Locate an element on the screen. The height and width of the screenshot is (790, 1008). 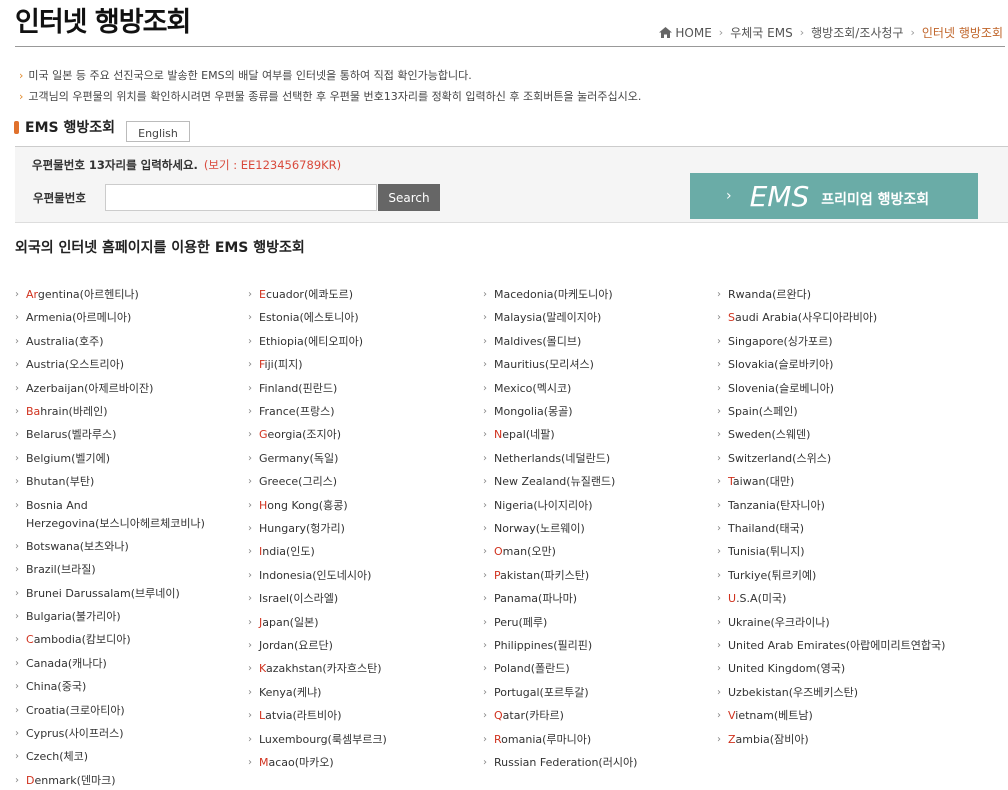
country-name: Macedonia(마케도니아) is located at coordinates (553, 294).